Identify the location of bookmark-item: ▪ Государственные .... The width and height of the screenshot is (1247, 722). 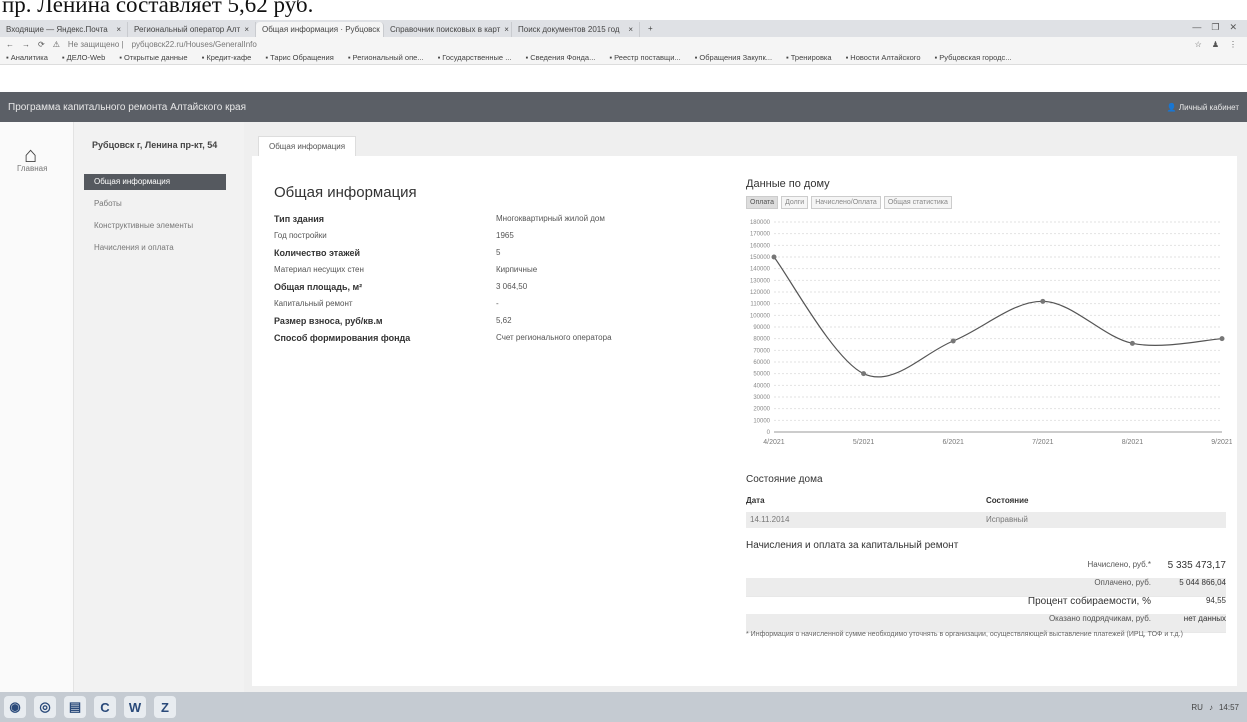
(475, 57).